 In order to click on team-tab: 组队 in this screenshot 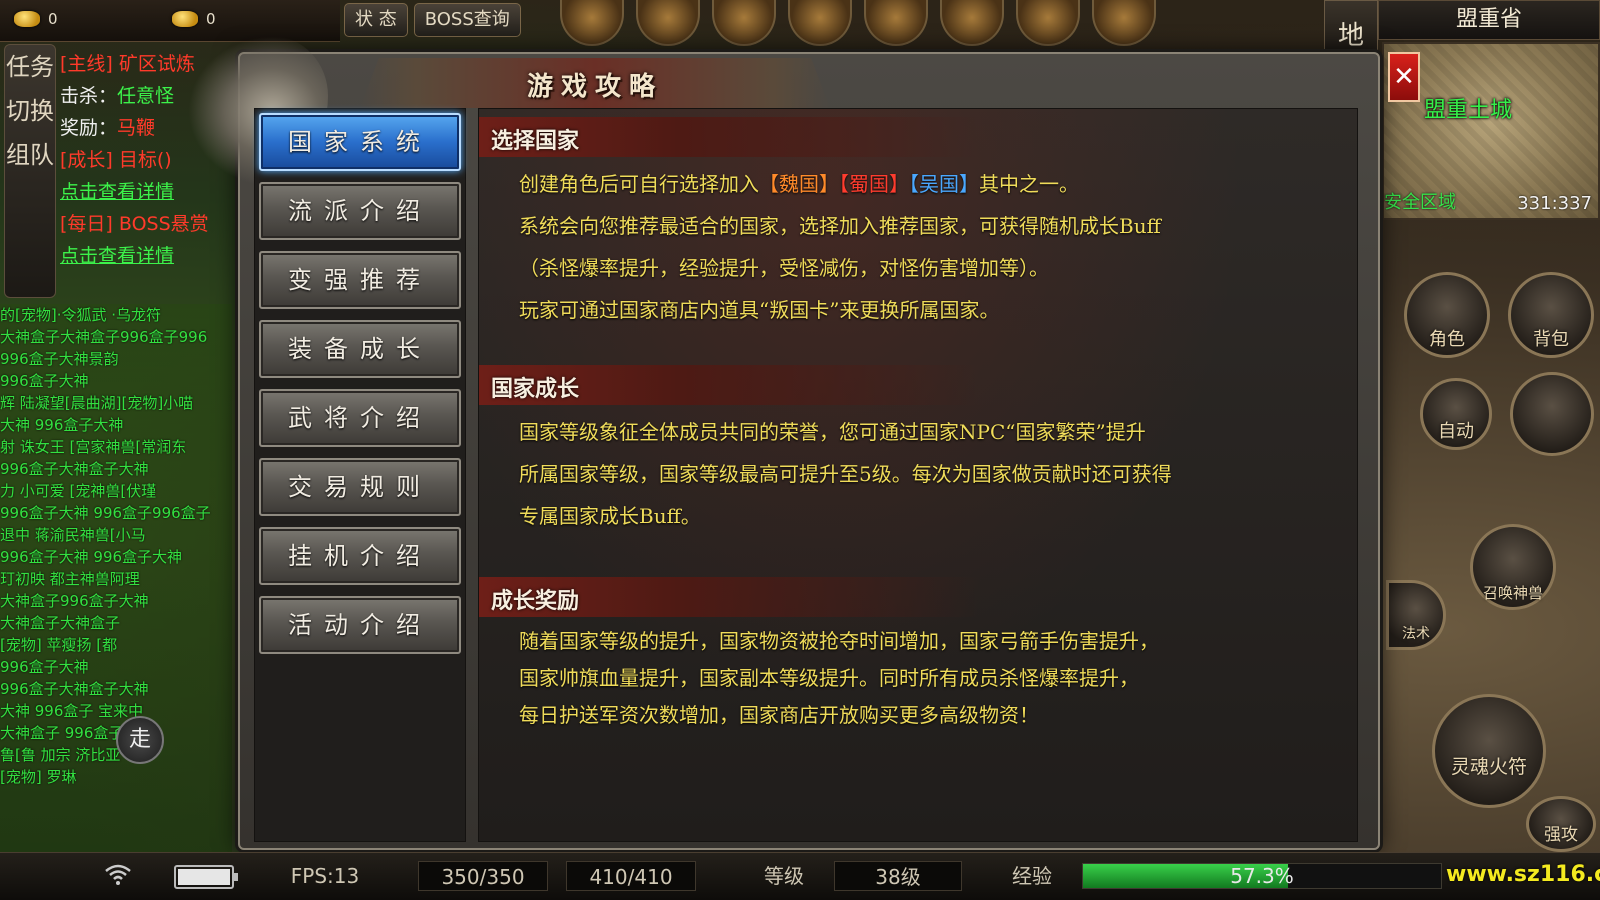, I will do `click(30, 155)`.